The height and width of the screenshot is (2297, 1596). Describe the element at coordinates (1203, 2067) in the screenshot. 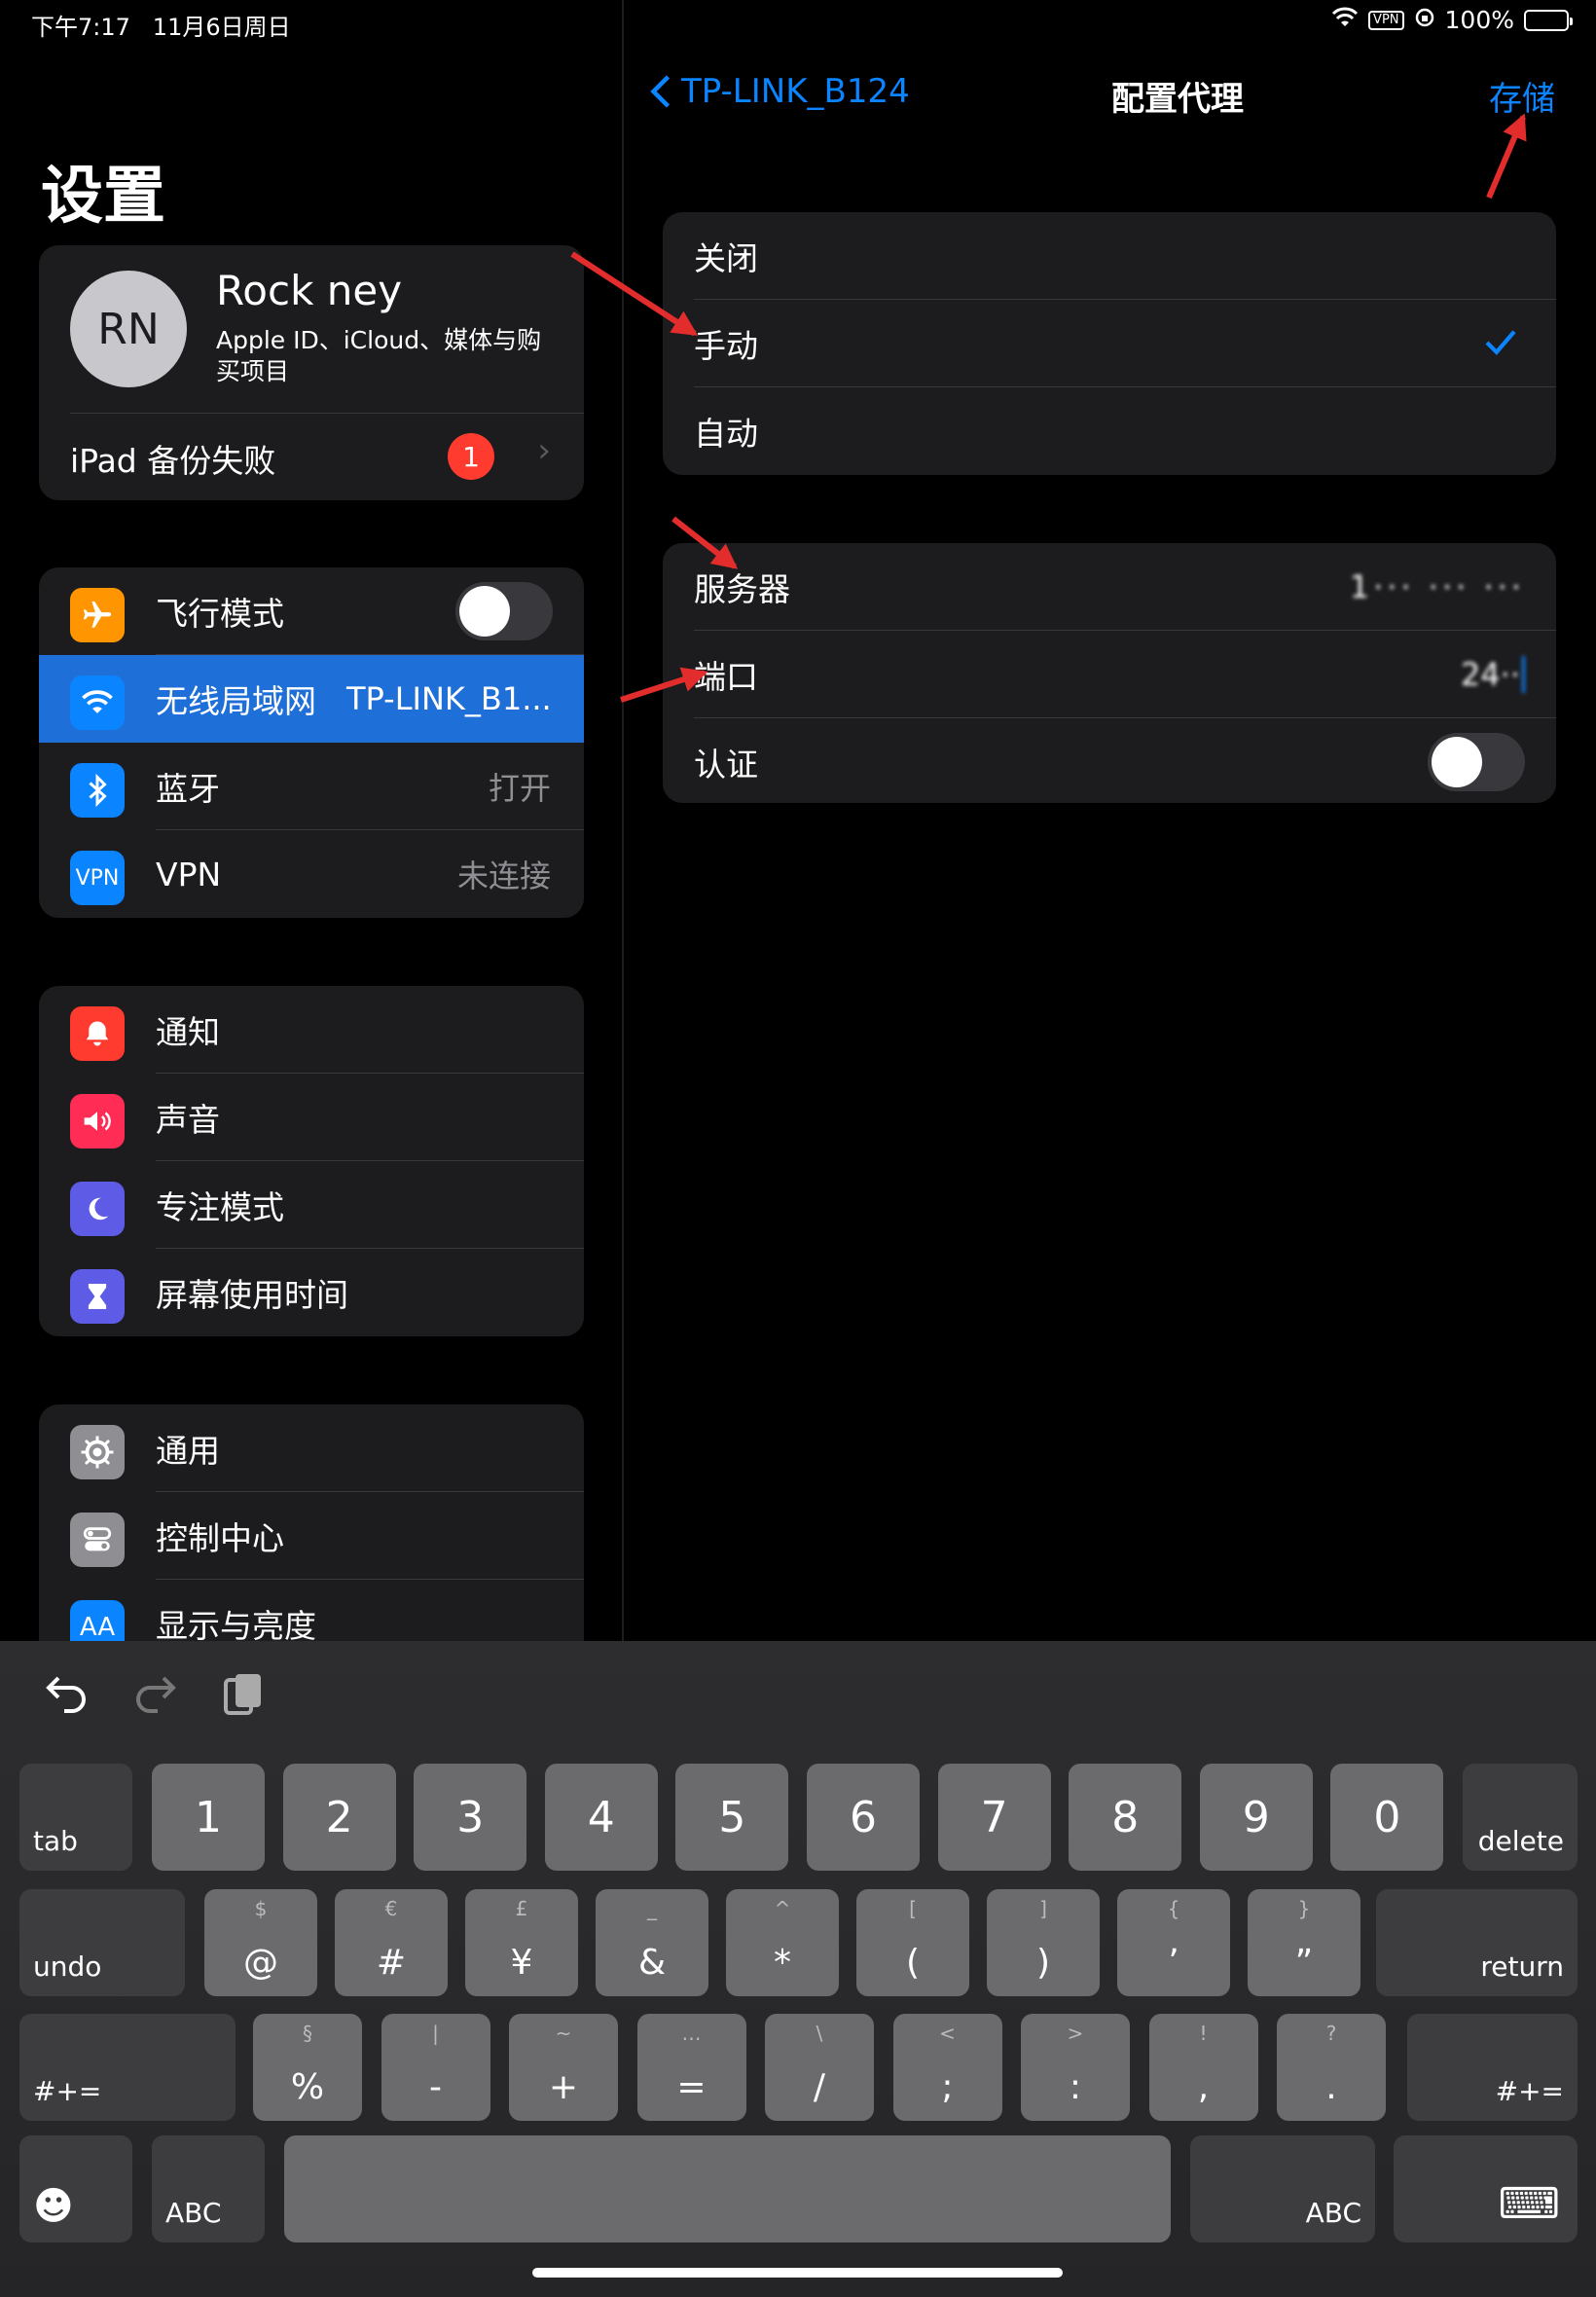

I see `symbol-key: !,` at that location.